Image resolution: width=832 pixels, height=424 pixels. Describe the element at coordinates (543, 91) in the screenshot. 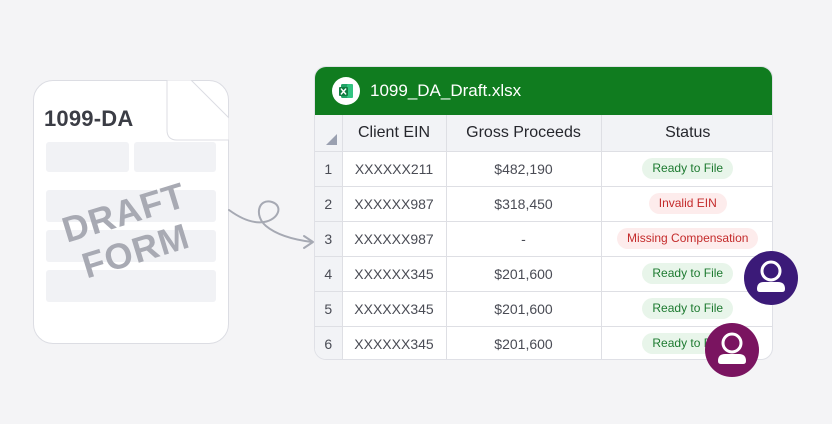

I see `spreadsheet-titlebar: 1099_DA_Draft.xlsx` at that location.